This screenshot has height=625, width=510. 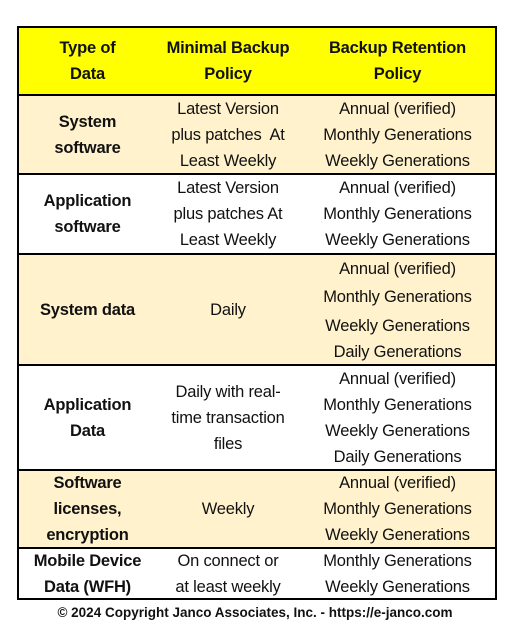 I want to click on cell-line: Data (WFH), so click(x=87, y=586).